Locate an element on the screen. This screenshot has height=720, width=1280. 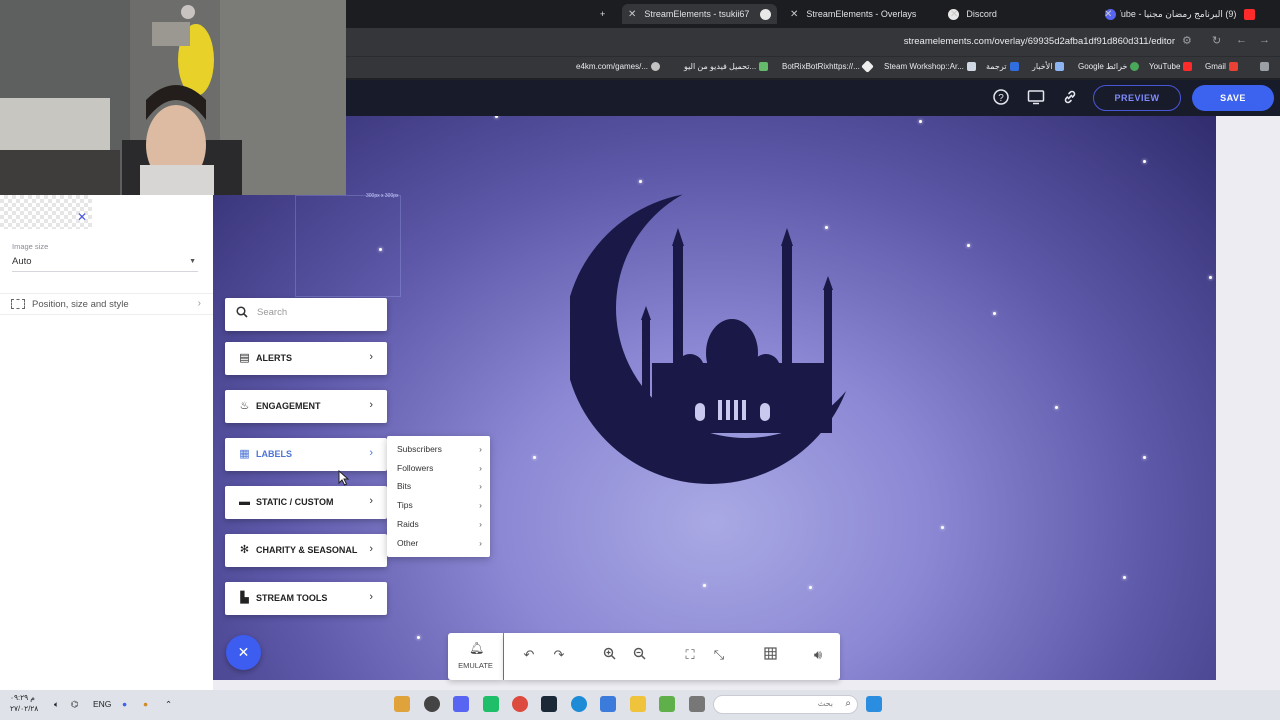
submenu-item-bits: Bits is located at coordinates (404, 486).